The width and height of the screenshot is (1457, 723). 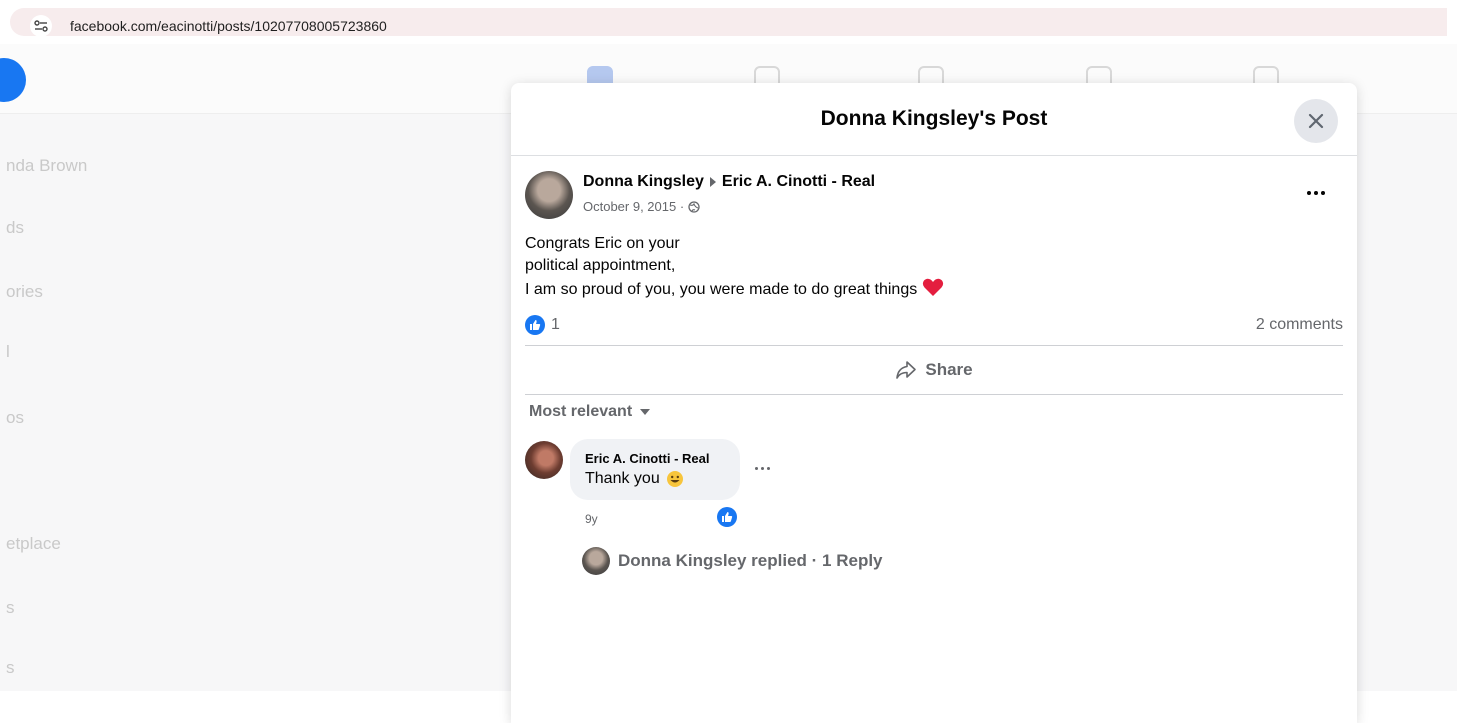 I want to click on like-reaction-icon, so click(x=535, y=325).